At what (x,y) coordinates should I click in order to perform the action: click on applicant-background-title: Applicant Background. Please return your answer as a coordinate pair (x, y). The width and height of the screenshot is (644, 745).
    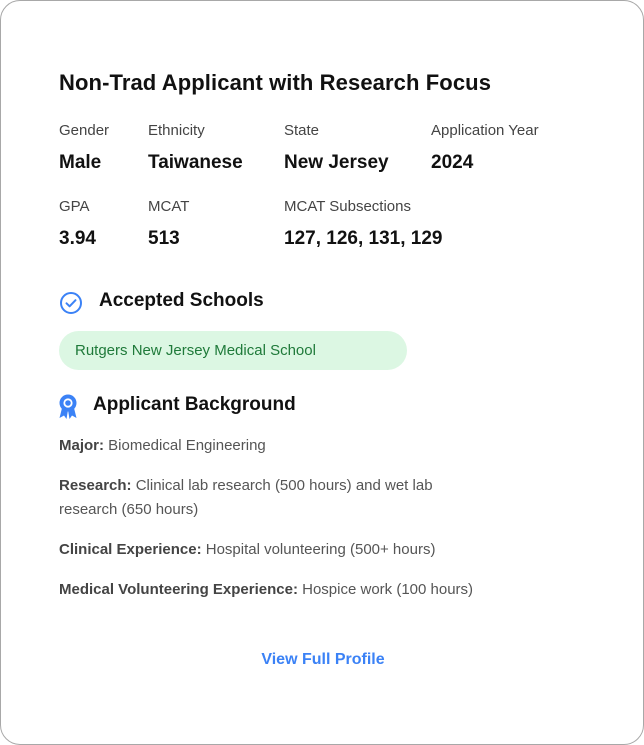
    Looking at the image, I should click on (194, 404).